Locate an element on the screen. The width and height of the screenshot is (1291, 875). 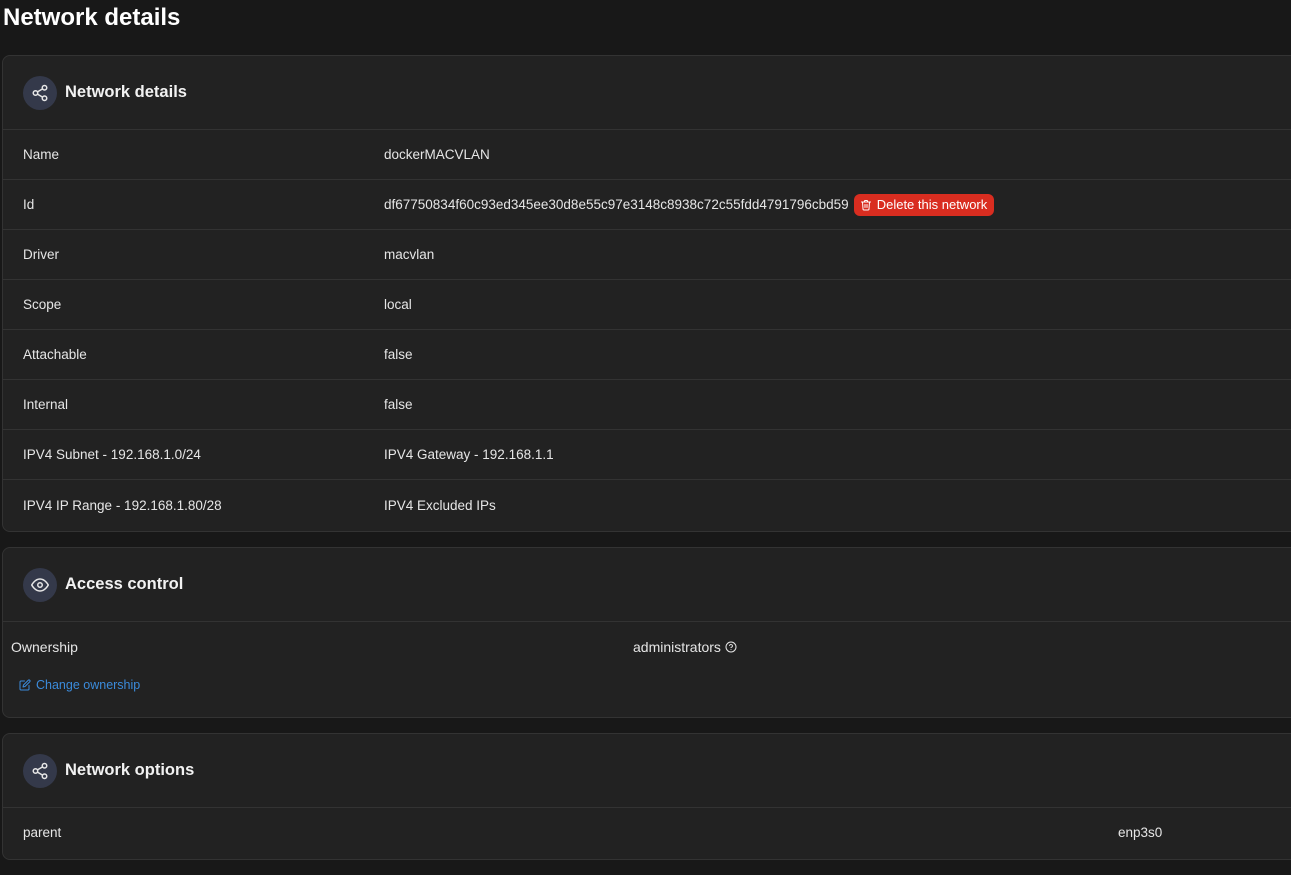
detail-value: macvlan is located at coordinates (409, 254).